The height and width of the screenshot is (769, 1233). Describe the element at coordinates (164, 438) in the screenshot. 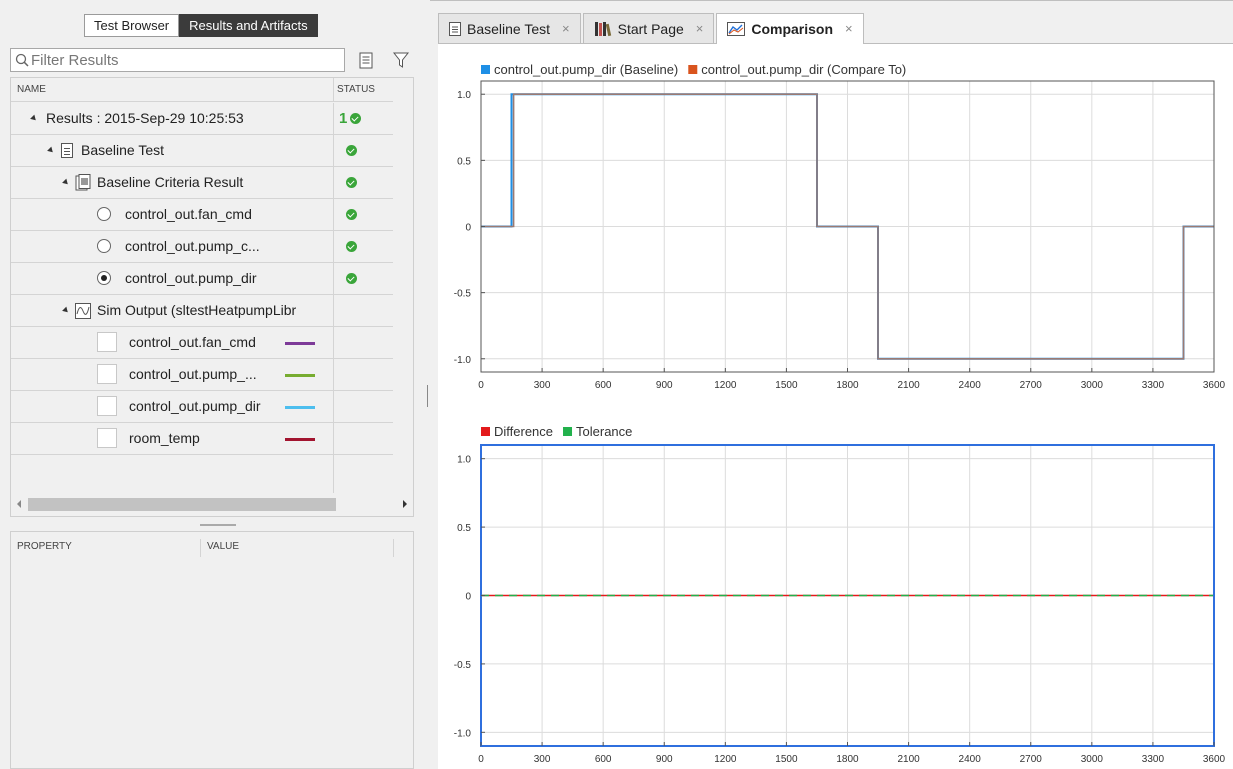

I see `tree-row-label: room_temp` at that location.